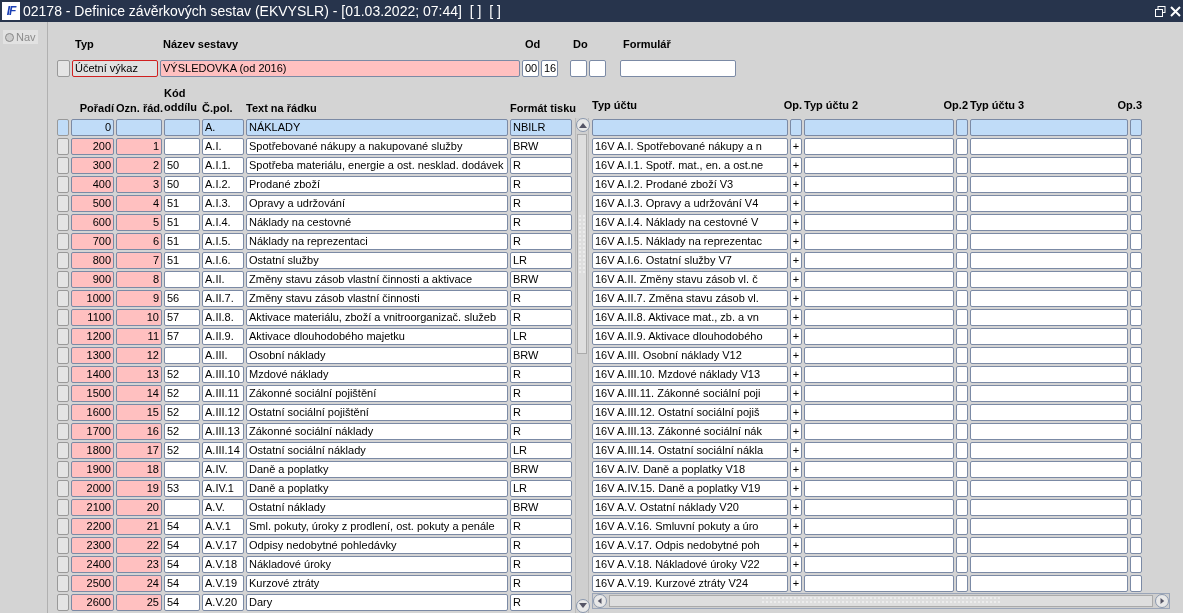 Image resolution: width=1183 pixels, height=613 pixels. Describe the element at coordinates (690, 298) in the screenshot. I see `table-cell: 16V A.II.7. Změna stavu zásob vl.` at that location.